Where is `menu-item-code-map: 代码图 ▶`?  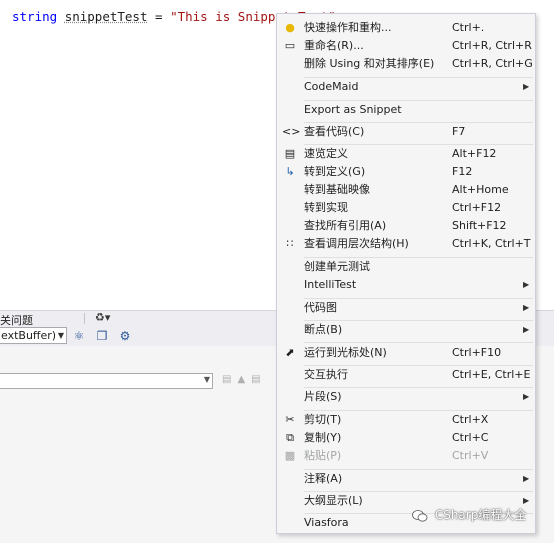
menu-item-code-map: 代码图 ▶ is located at coordinates (406, 308).